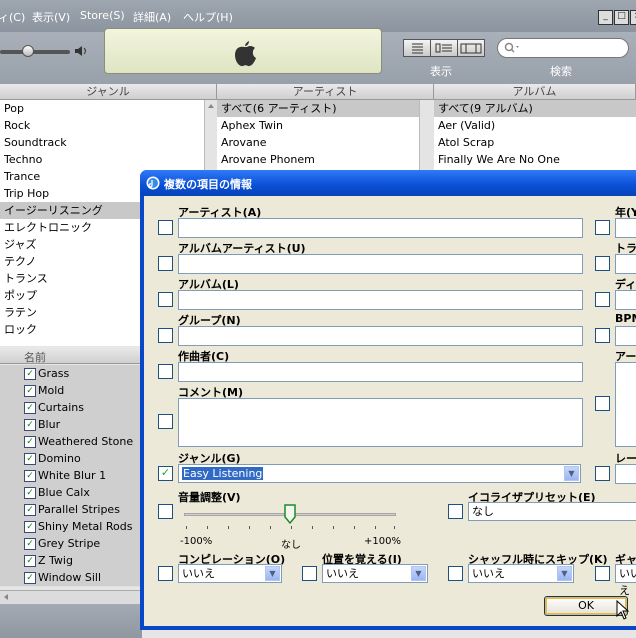 This screenshot has height=638, width=636. I want to click on grouping-apply-checkbox, so click(165, 335).